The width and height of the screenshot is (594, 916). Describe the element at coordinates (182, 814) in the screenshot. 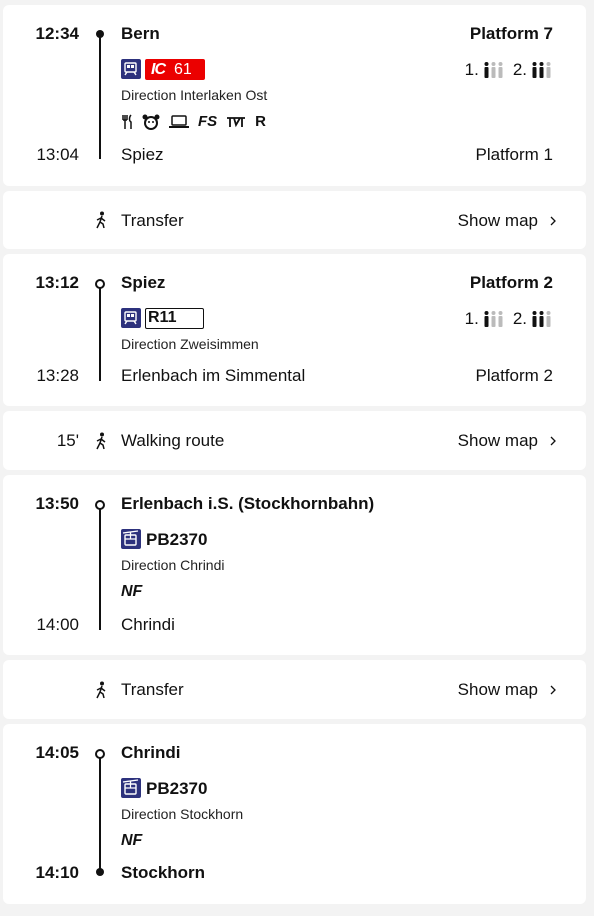

I see `direction: Direction Stockhorn` at that location.